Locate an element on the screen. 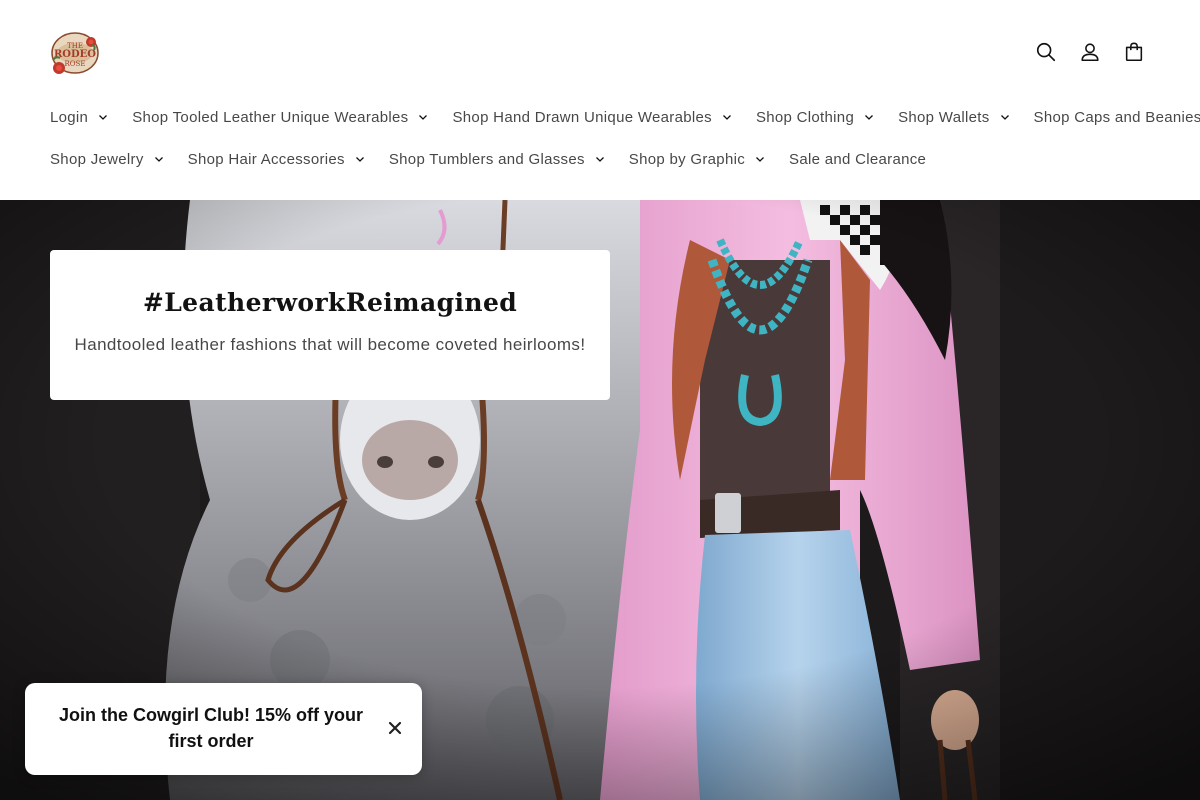  nav-item-hand-drawn: Shop Hand Drawn Unique Wearables is located at coordinates (591, 117).